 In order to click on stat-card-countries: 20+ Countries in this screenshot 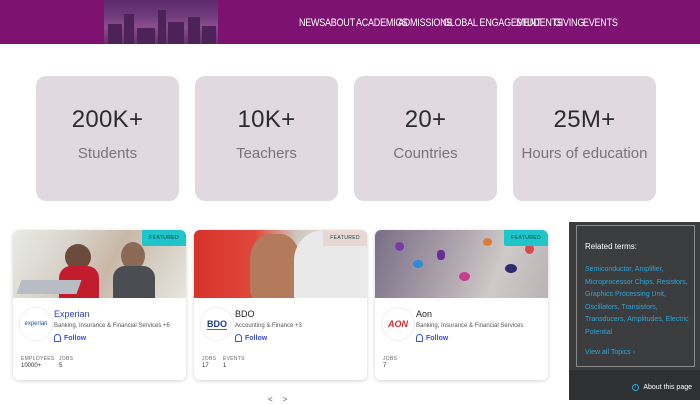, I will do `click(425, 138)`.